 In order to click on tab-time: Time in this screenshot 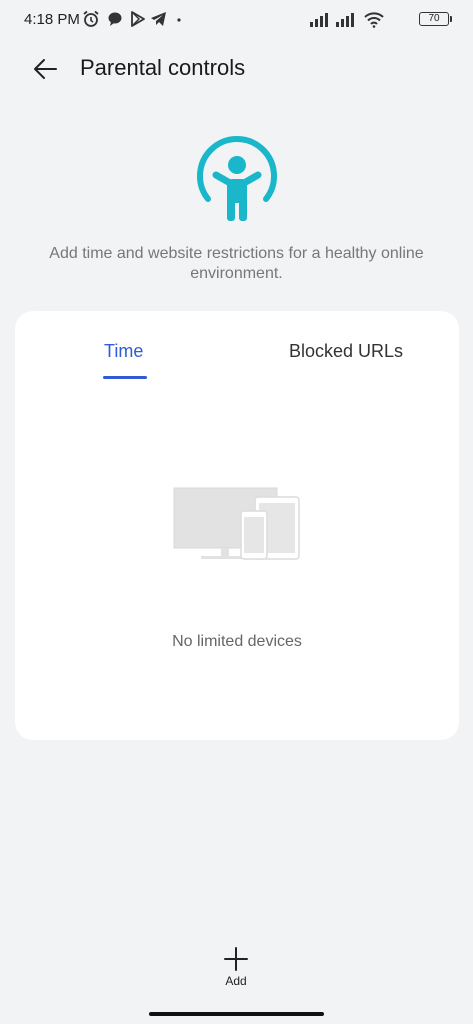, I will do `click(123, 351)`.